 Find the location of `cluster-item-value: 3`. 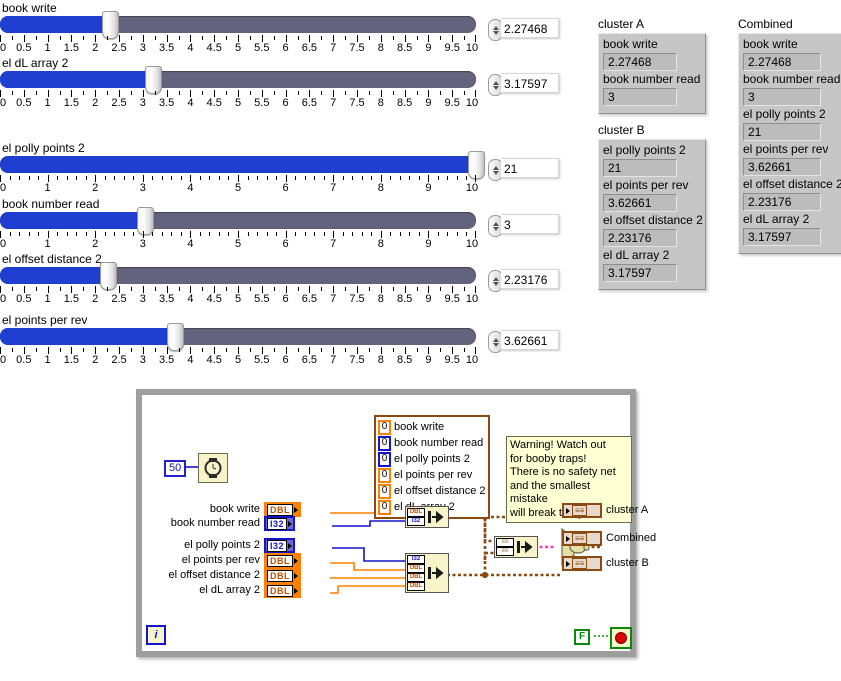

cluster-item-value: 3 is located at coordinates (640, 97).